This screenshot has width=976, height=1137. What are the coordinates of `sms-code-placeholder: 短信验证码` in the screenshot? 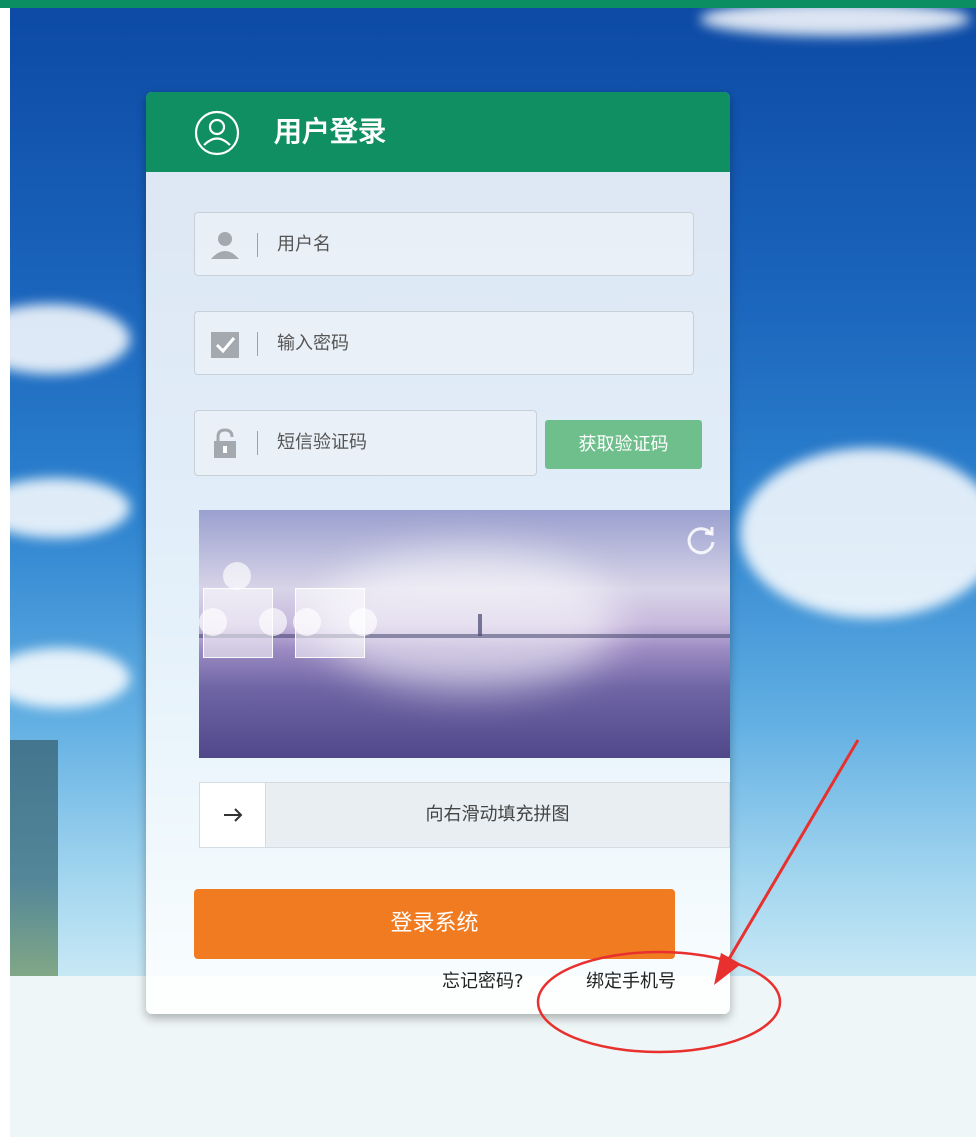 It's located at (322, 442).